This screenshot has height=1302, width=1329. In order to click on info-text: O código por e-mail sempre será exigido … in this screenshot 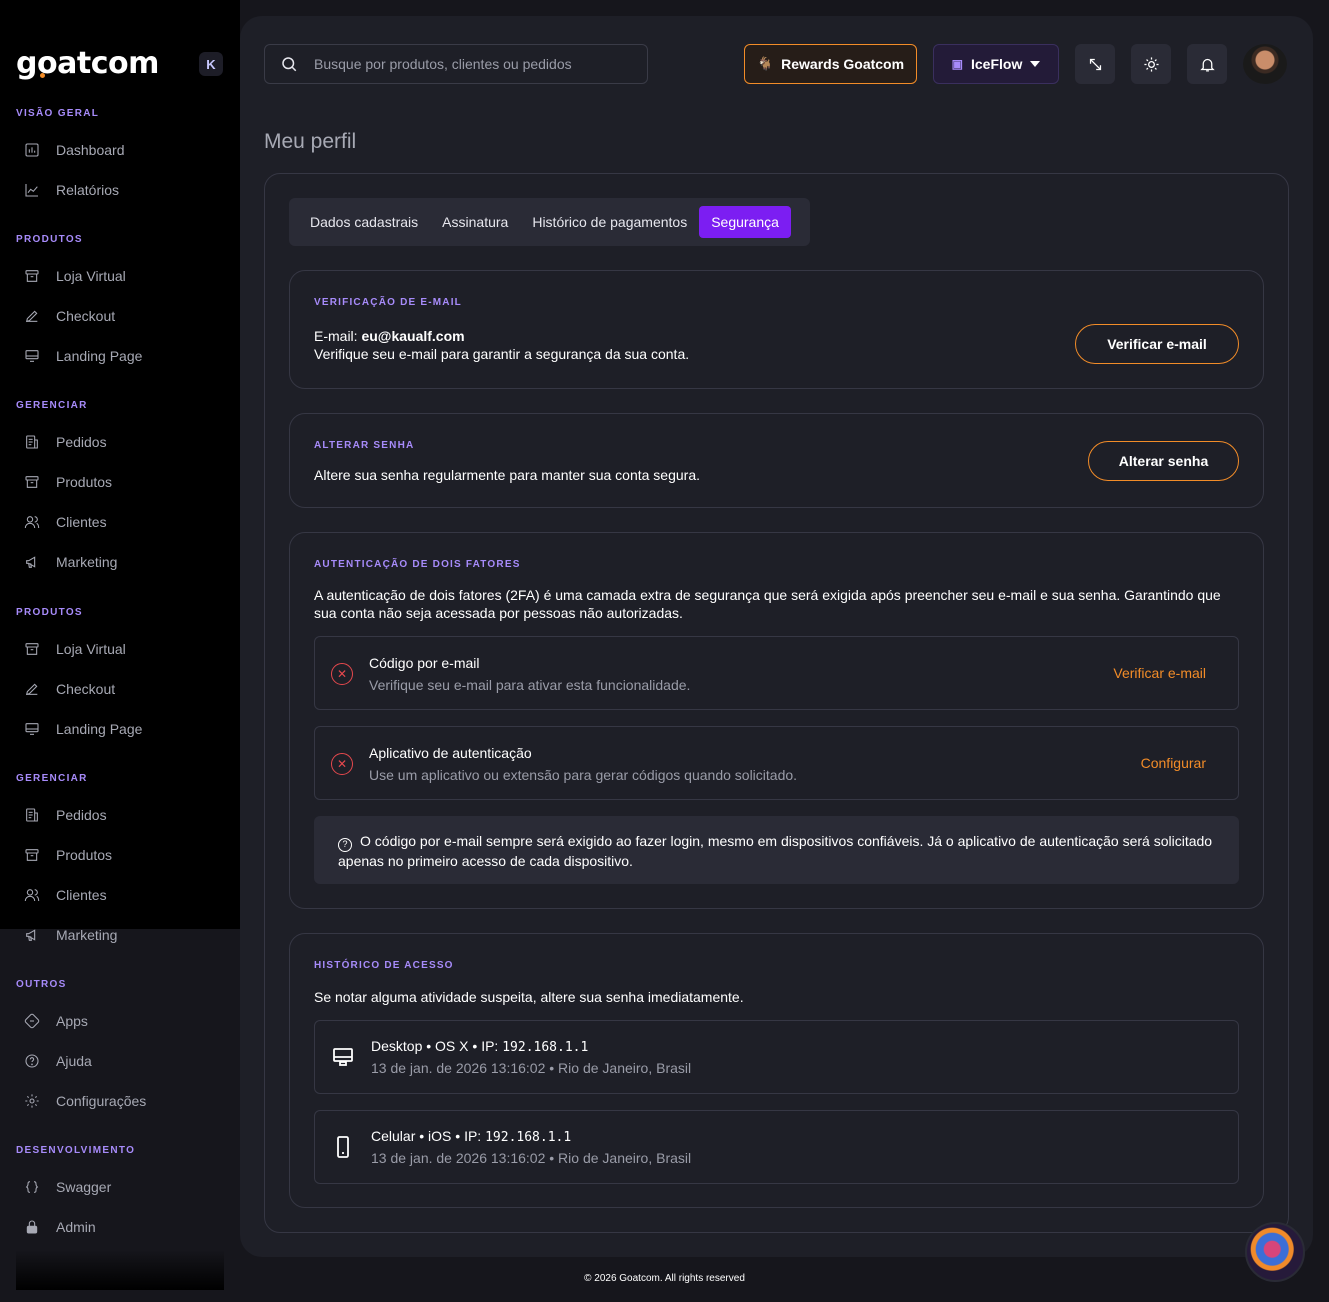, I will do `click(775, 851)`.